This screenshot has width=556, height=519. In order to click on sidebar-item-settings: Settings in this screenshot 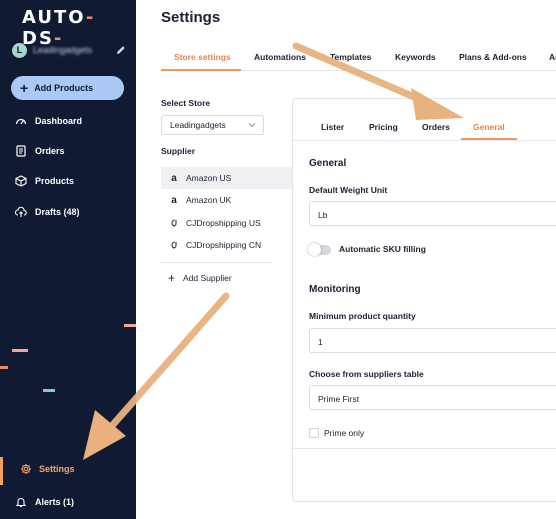, I will do `click(68, 471)`.